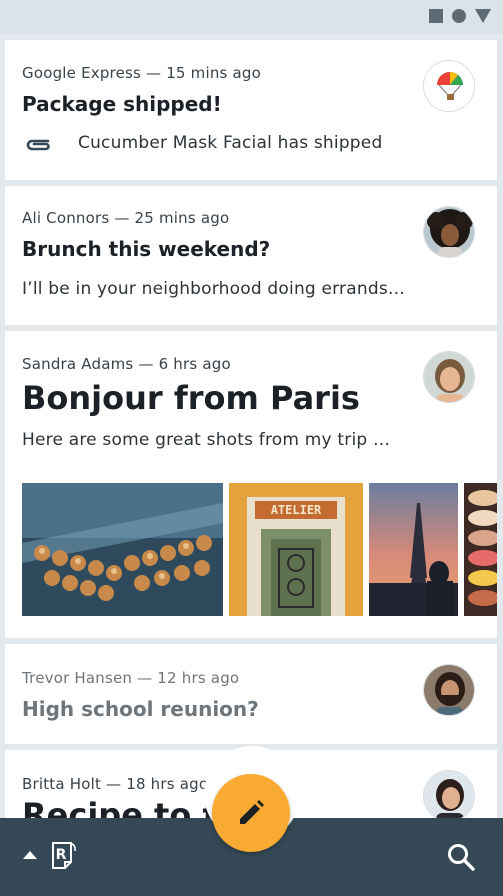  I want to click on email-meta: Google Express — 15 mins ago, so click(142, 73).